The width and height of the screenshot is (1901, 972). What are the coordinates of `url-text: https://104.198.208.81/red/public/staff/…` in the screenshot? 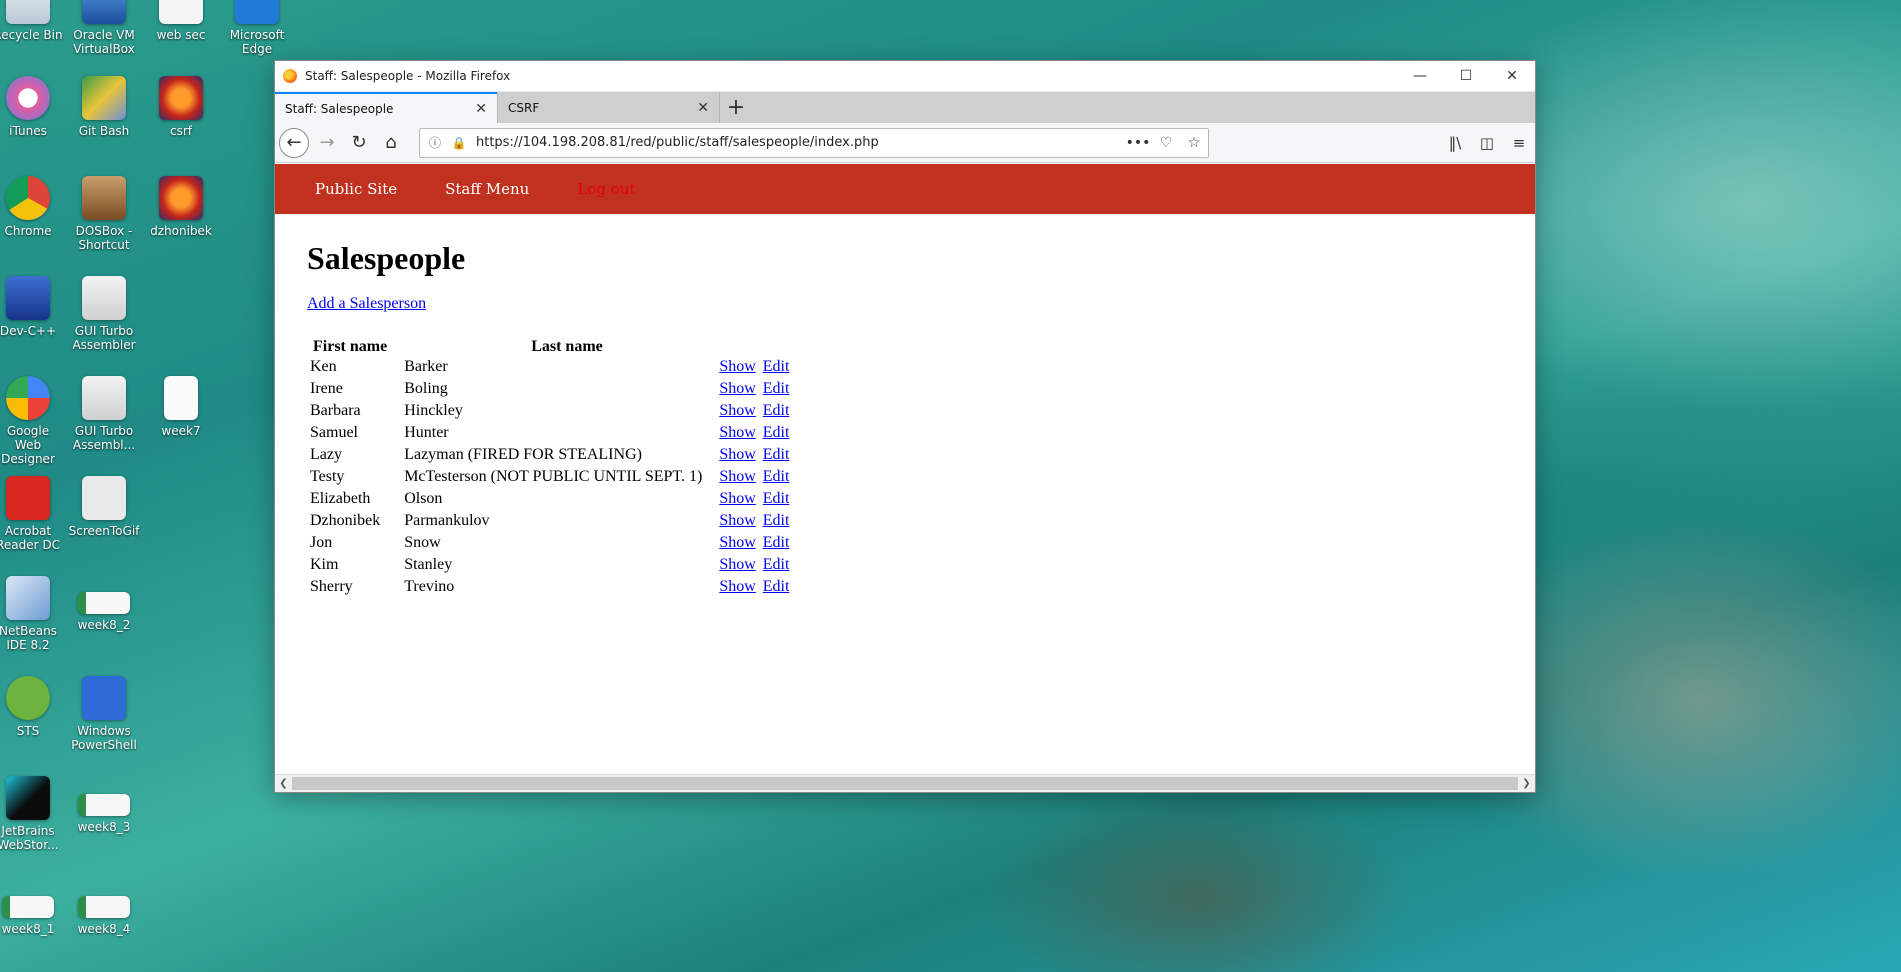 It's located at (796, 142).